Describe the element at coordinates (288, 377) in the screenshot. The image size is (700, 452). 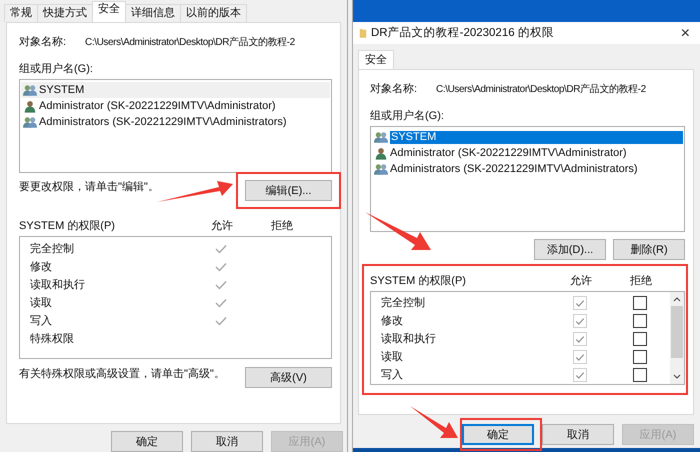
I see `advanced-button: 高级(V)` at that location.